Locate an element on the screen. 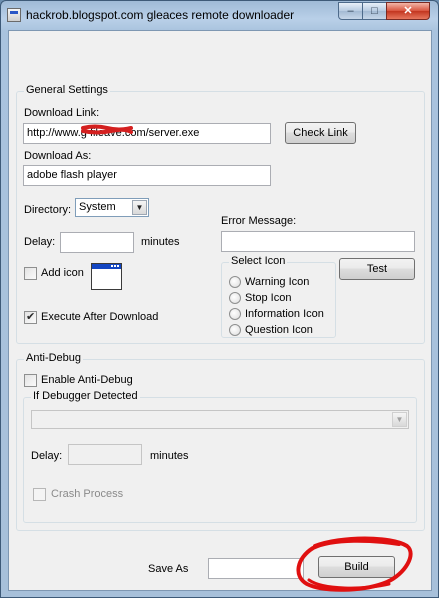 The height and width of the screenshot is (598, 439). maximize-button: □ is located at coordinates (374, 11).